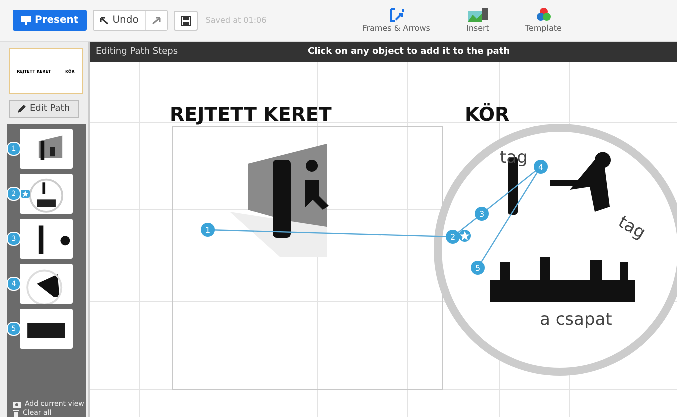  What do you see at coordinates (397, 15) in the screenshot?
I see `frame-arrow-icon` at bounding box center [397, 15].